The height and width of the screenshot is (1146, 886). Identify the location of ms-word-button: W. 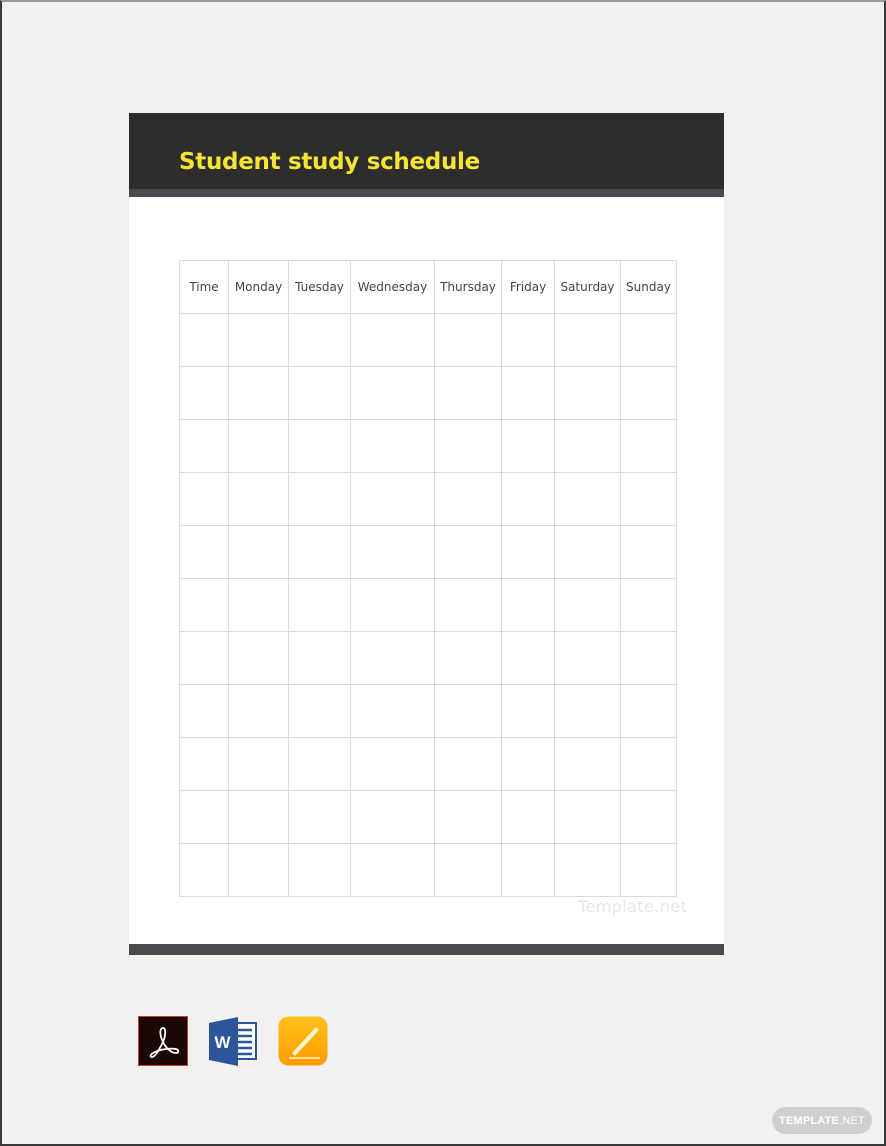
(233, 1041).